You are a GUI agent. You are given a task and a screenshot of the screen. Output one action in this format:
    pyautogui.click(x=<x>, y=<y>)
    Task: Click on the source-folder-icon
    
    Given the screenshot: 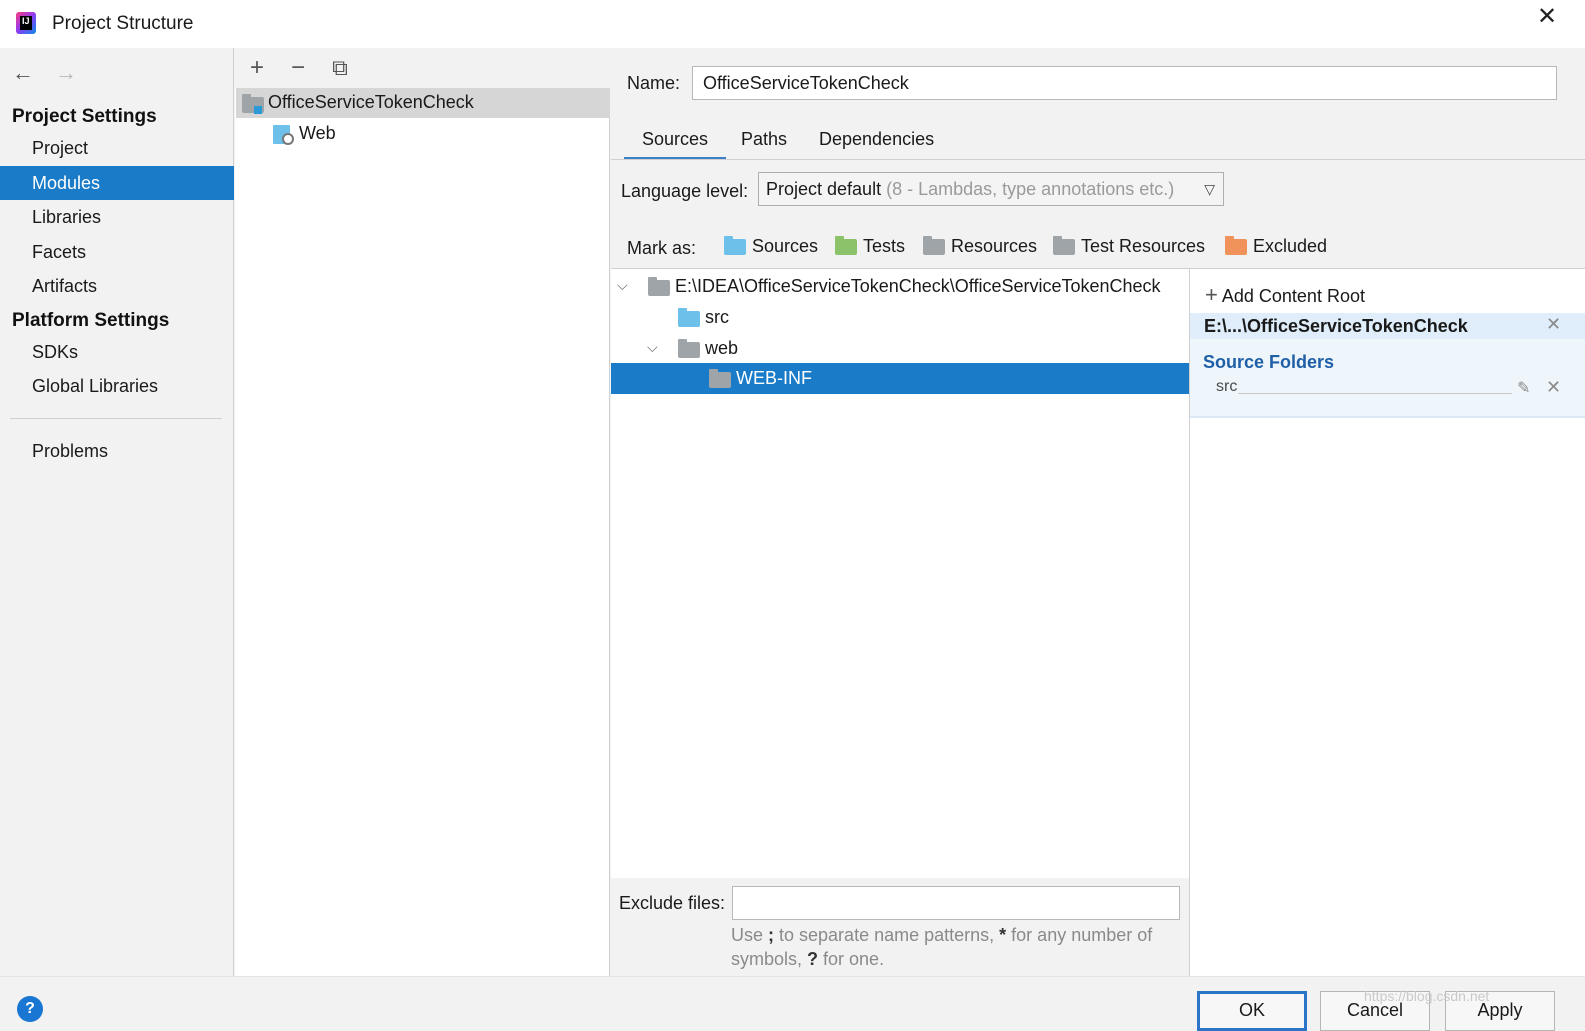 What is the action you would take?
    pyautogui.click(x=689, y=317)
    